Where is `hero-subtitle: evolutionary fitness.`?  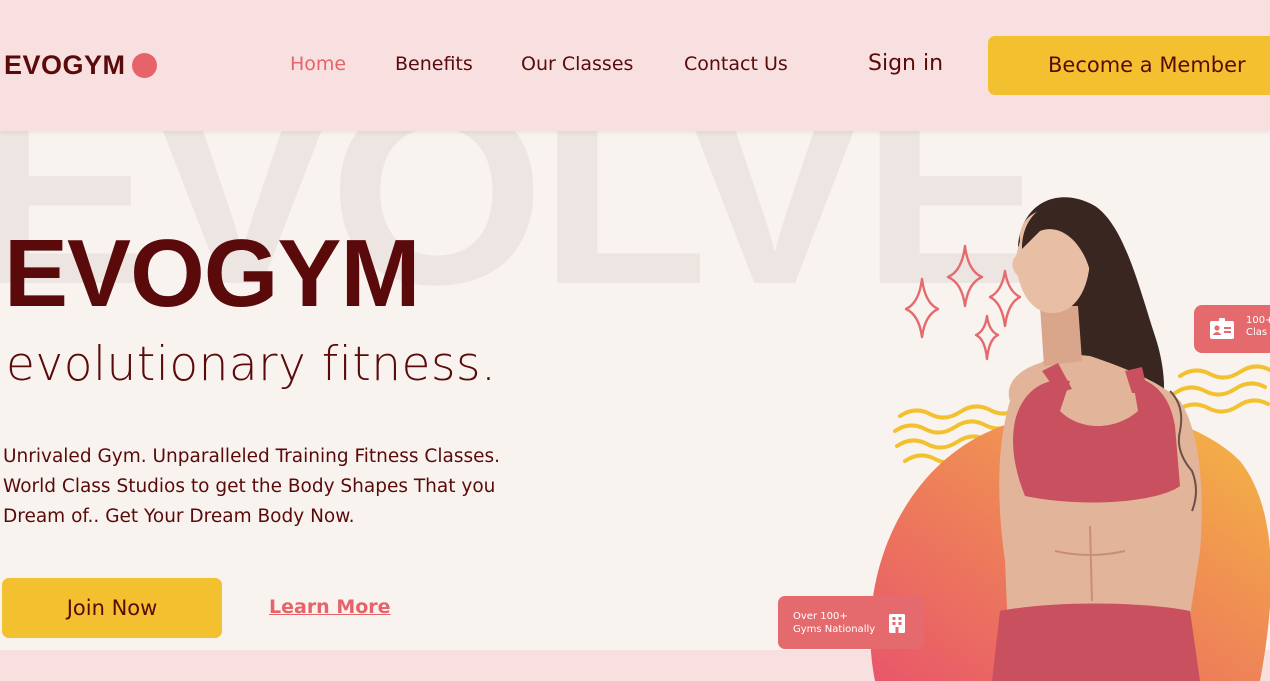 hero-subtitle: evolutionary fitness. is located at coordinates (251, 364).